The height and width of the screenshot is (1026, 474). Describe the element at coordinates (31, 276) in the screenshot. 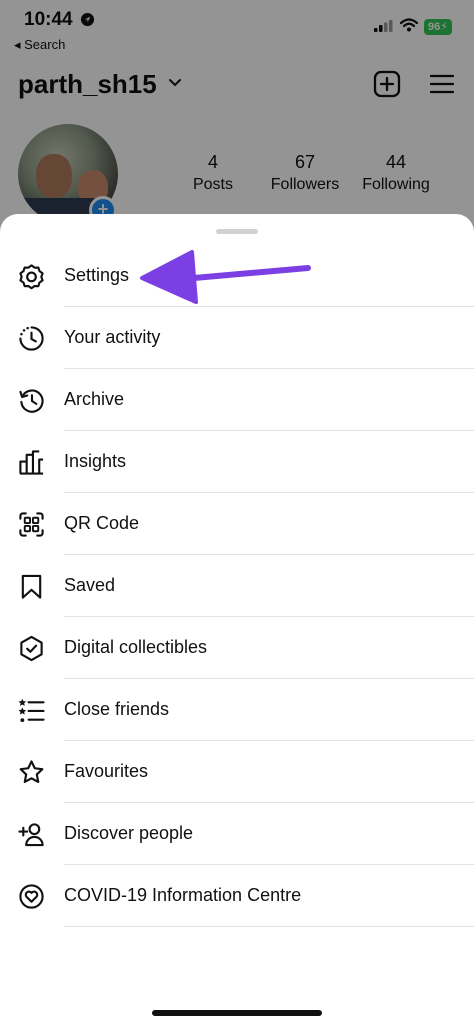

I see `settings-icon` at that location.